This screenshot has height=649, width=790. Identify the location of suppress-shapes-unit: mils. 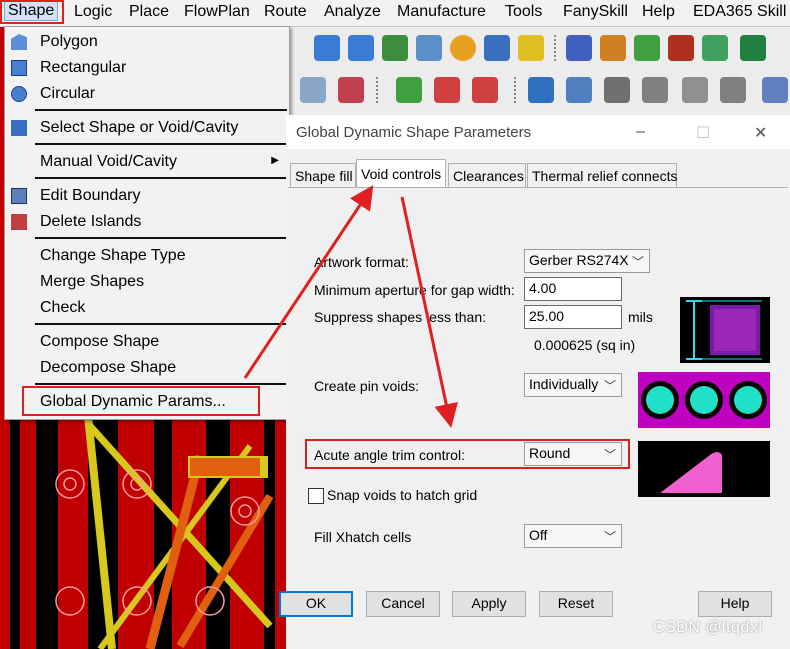
(640, 317).